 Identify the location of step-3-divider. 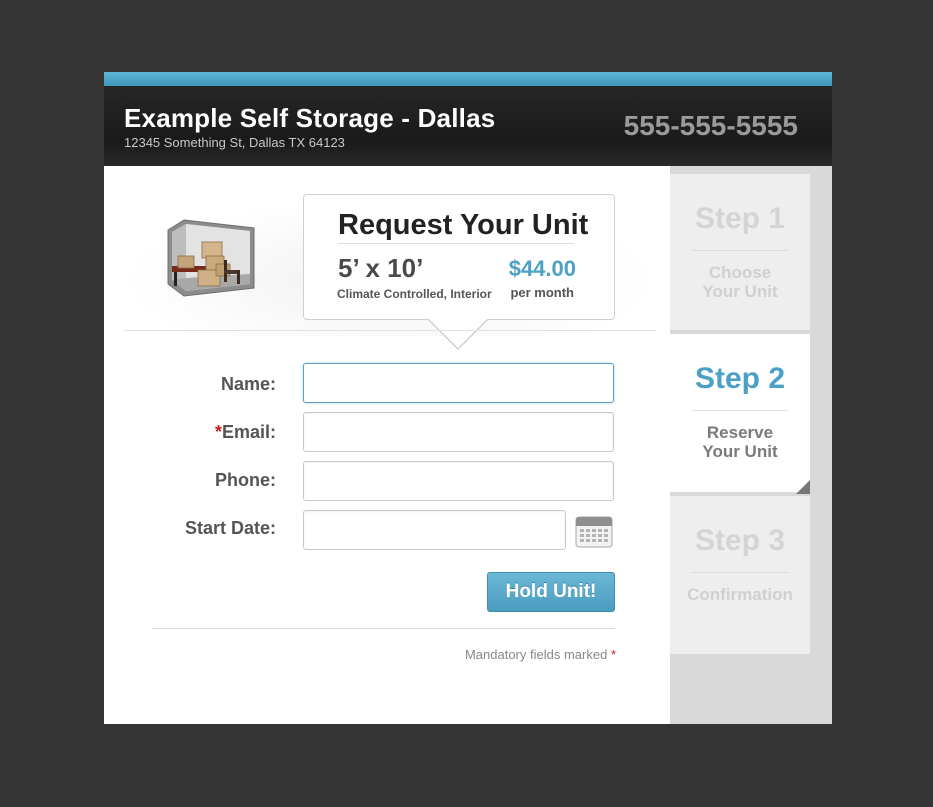
(740, 572).